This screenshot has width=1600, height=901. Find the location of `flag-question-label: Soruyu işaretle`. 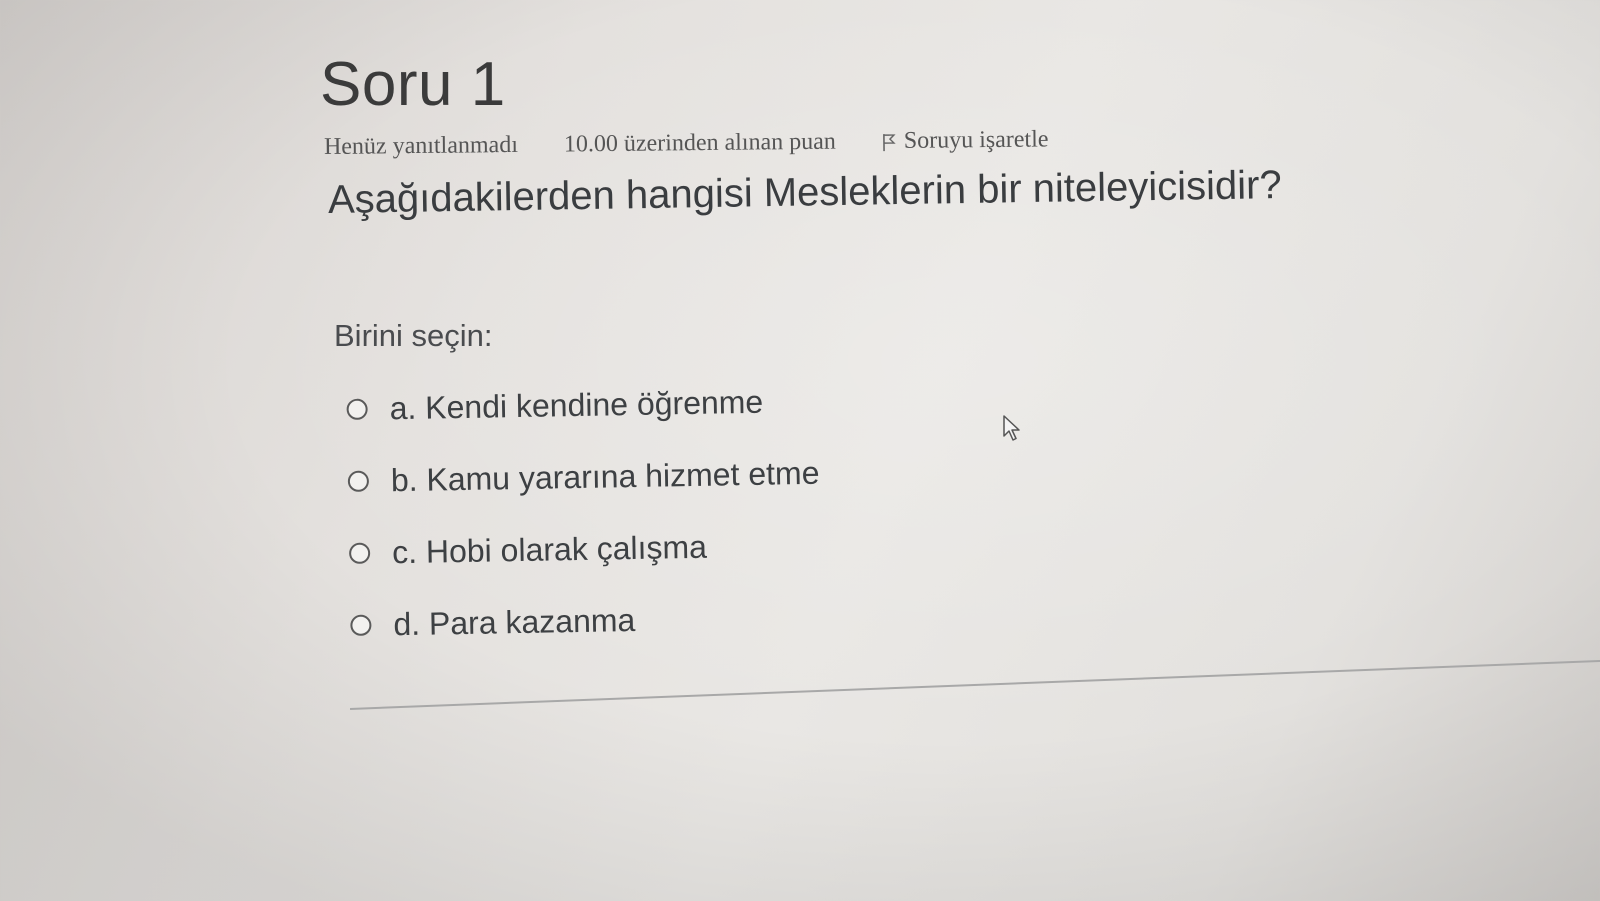

flag-question-label: Soruyu işaretle is located at coordinates (976, 140).